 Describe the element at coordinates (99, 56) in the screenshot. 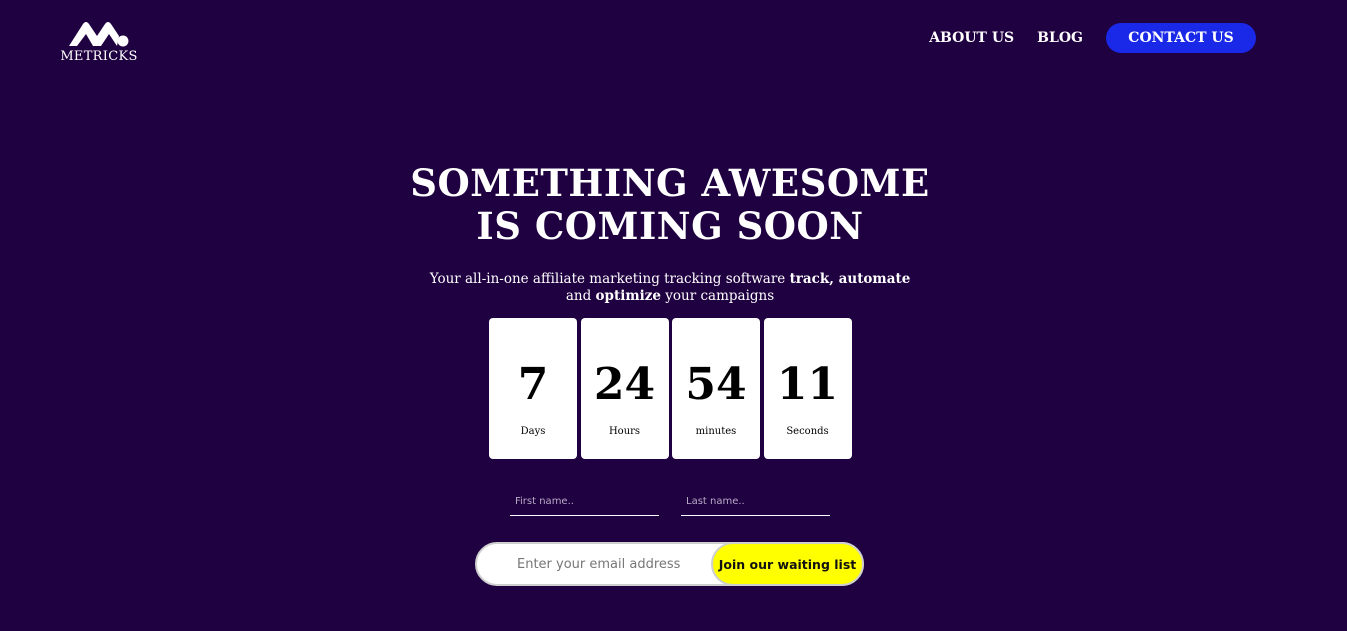

I see `brand-name: METRICKS` at that location.